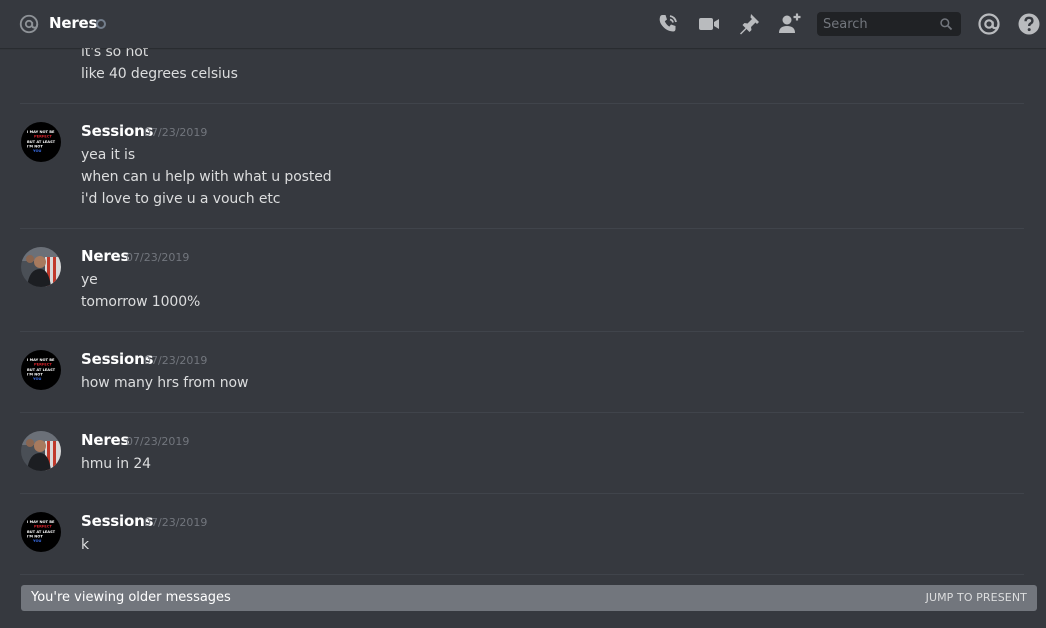  I want to click on message-text: yea it is, so click(108, 155).